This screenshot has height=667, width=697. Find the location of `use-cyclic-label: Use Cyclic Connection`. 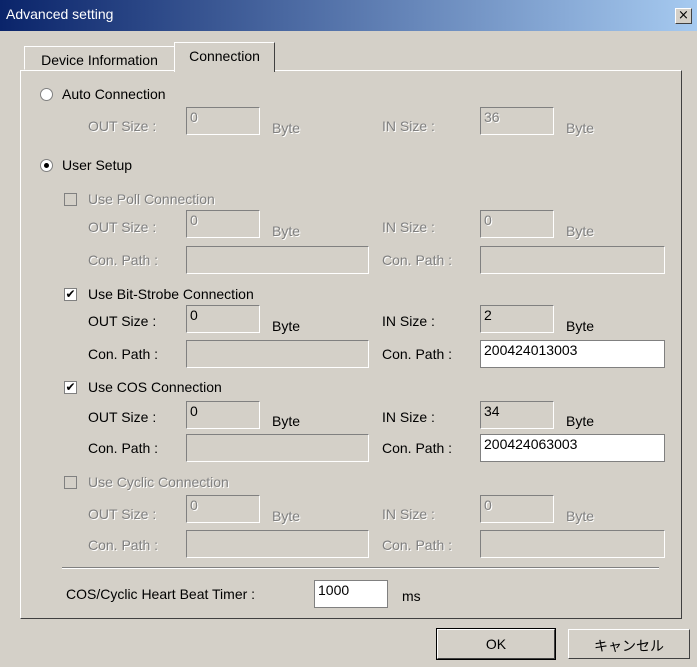

use-cyclic-label: Use Cyclic Connection is located at coordinates (158, 482).